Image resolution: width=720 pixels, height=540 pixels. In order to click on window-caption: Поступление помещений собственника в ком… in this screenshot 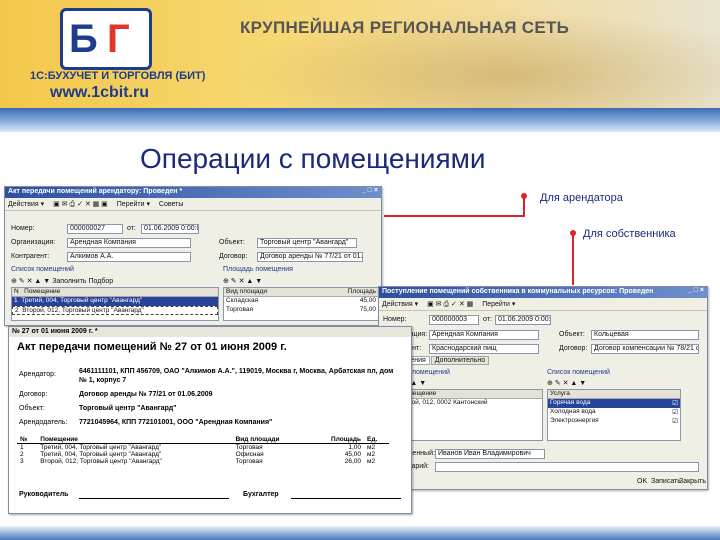, I will do `click(543, 292)`.